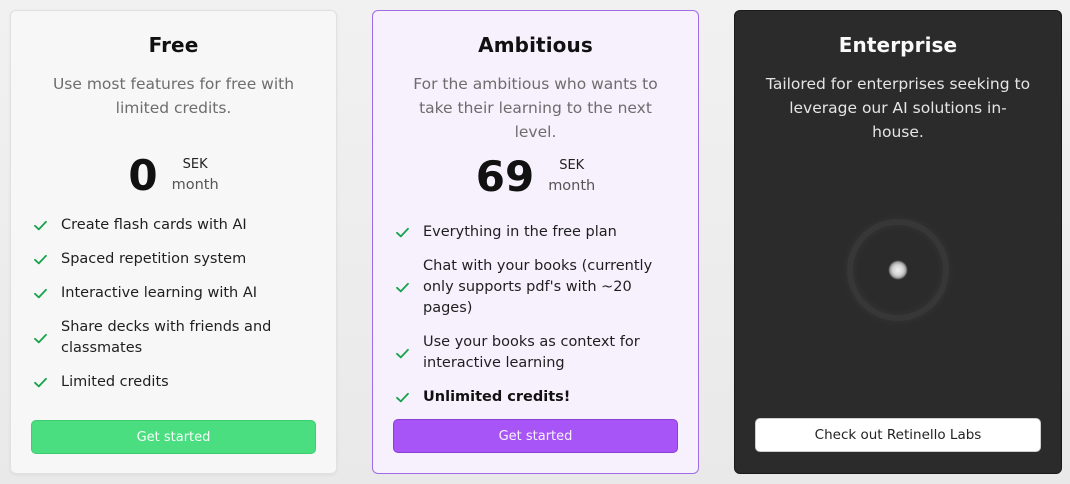  I want to click on feature-item: Unlimited credits!, so click(535, 397).